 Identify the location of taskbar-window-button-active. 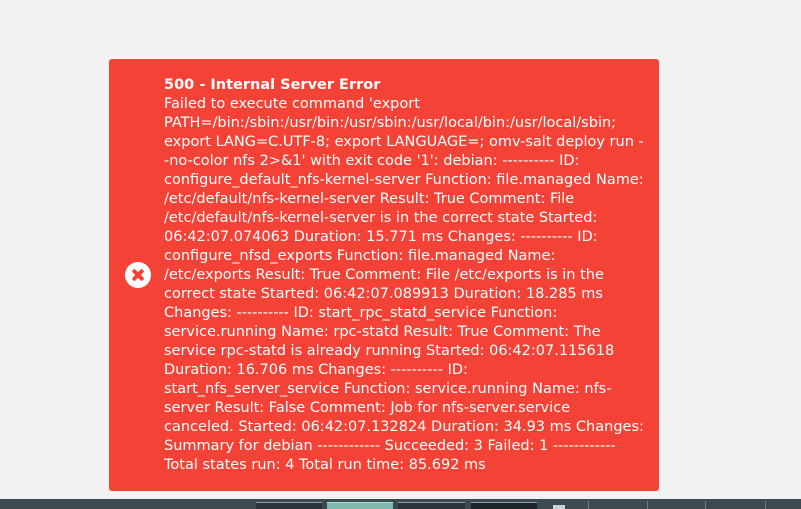
(360, 505).